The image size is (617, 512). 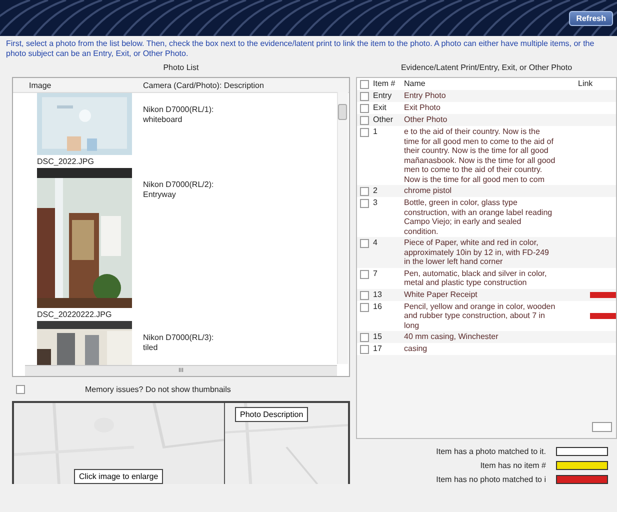 I want to click on refresh-button: Refresh, so click(x=591, y=18).